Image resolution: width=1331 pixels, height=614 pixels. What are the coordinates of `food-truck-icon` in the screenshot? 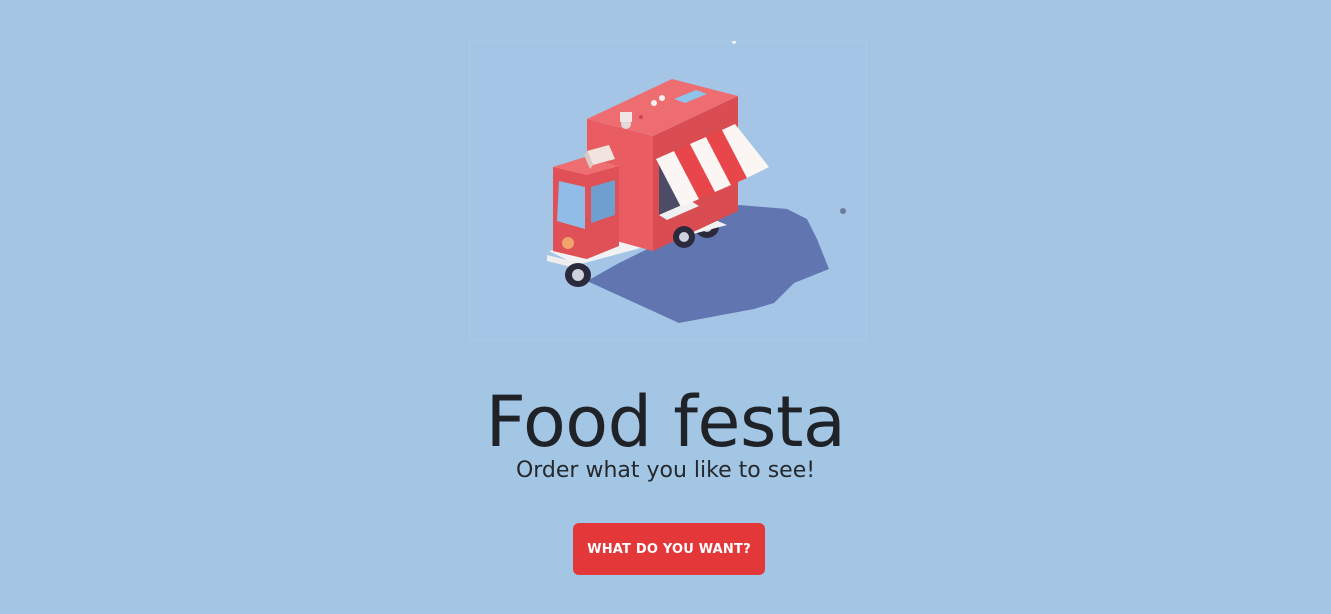 It's located at (668, 191).